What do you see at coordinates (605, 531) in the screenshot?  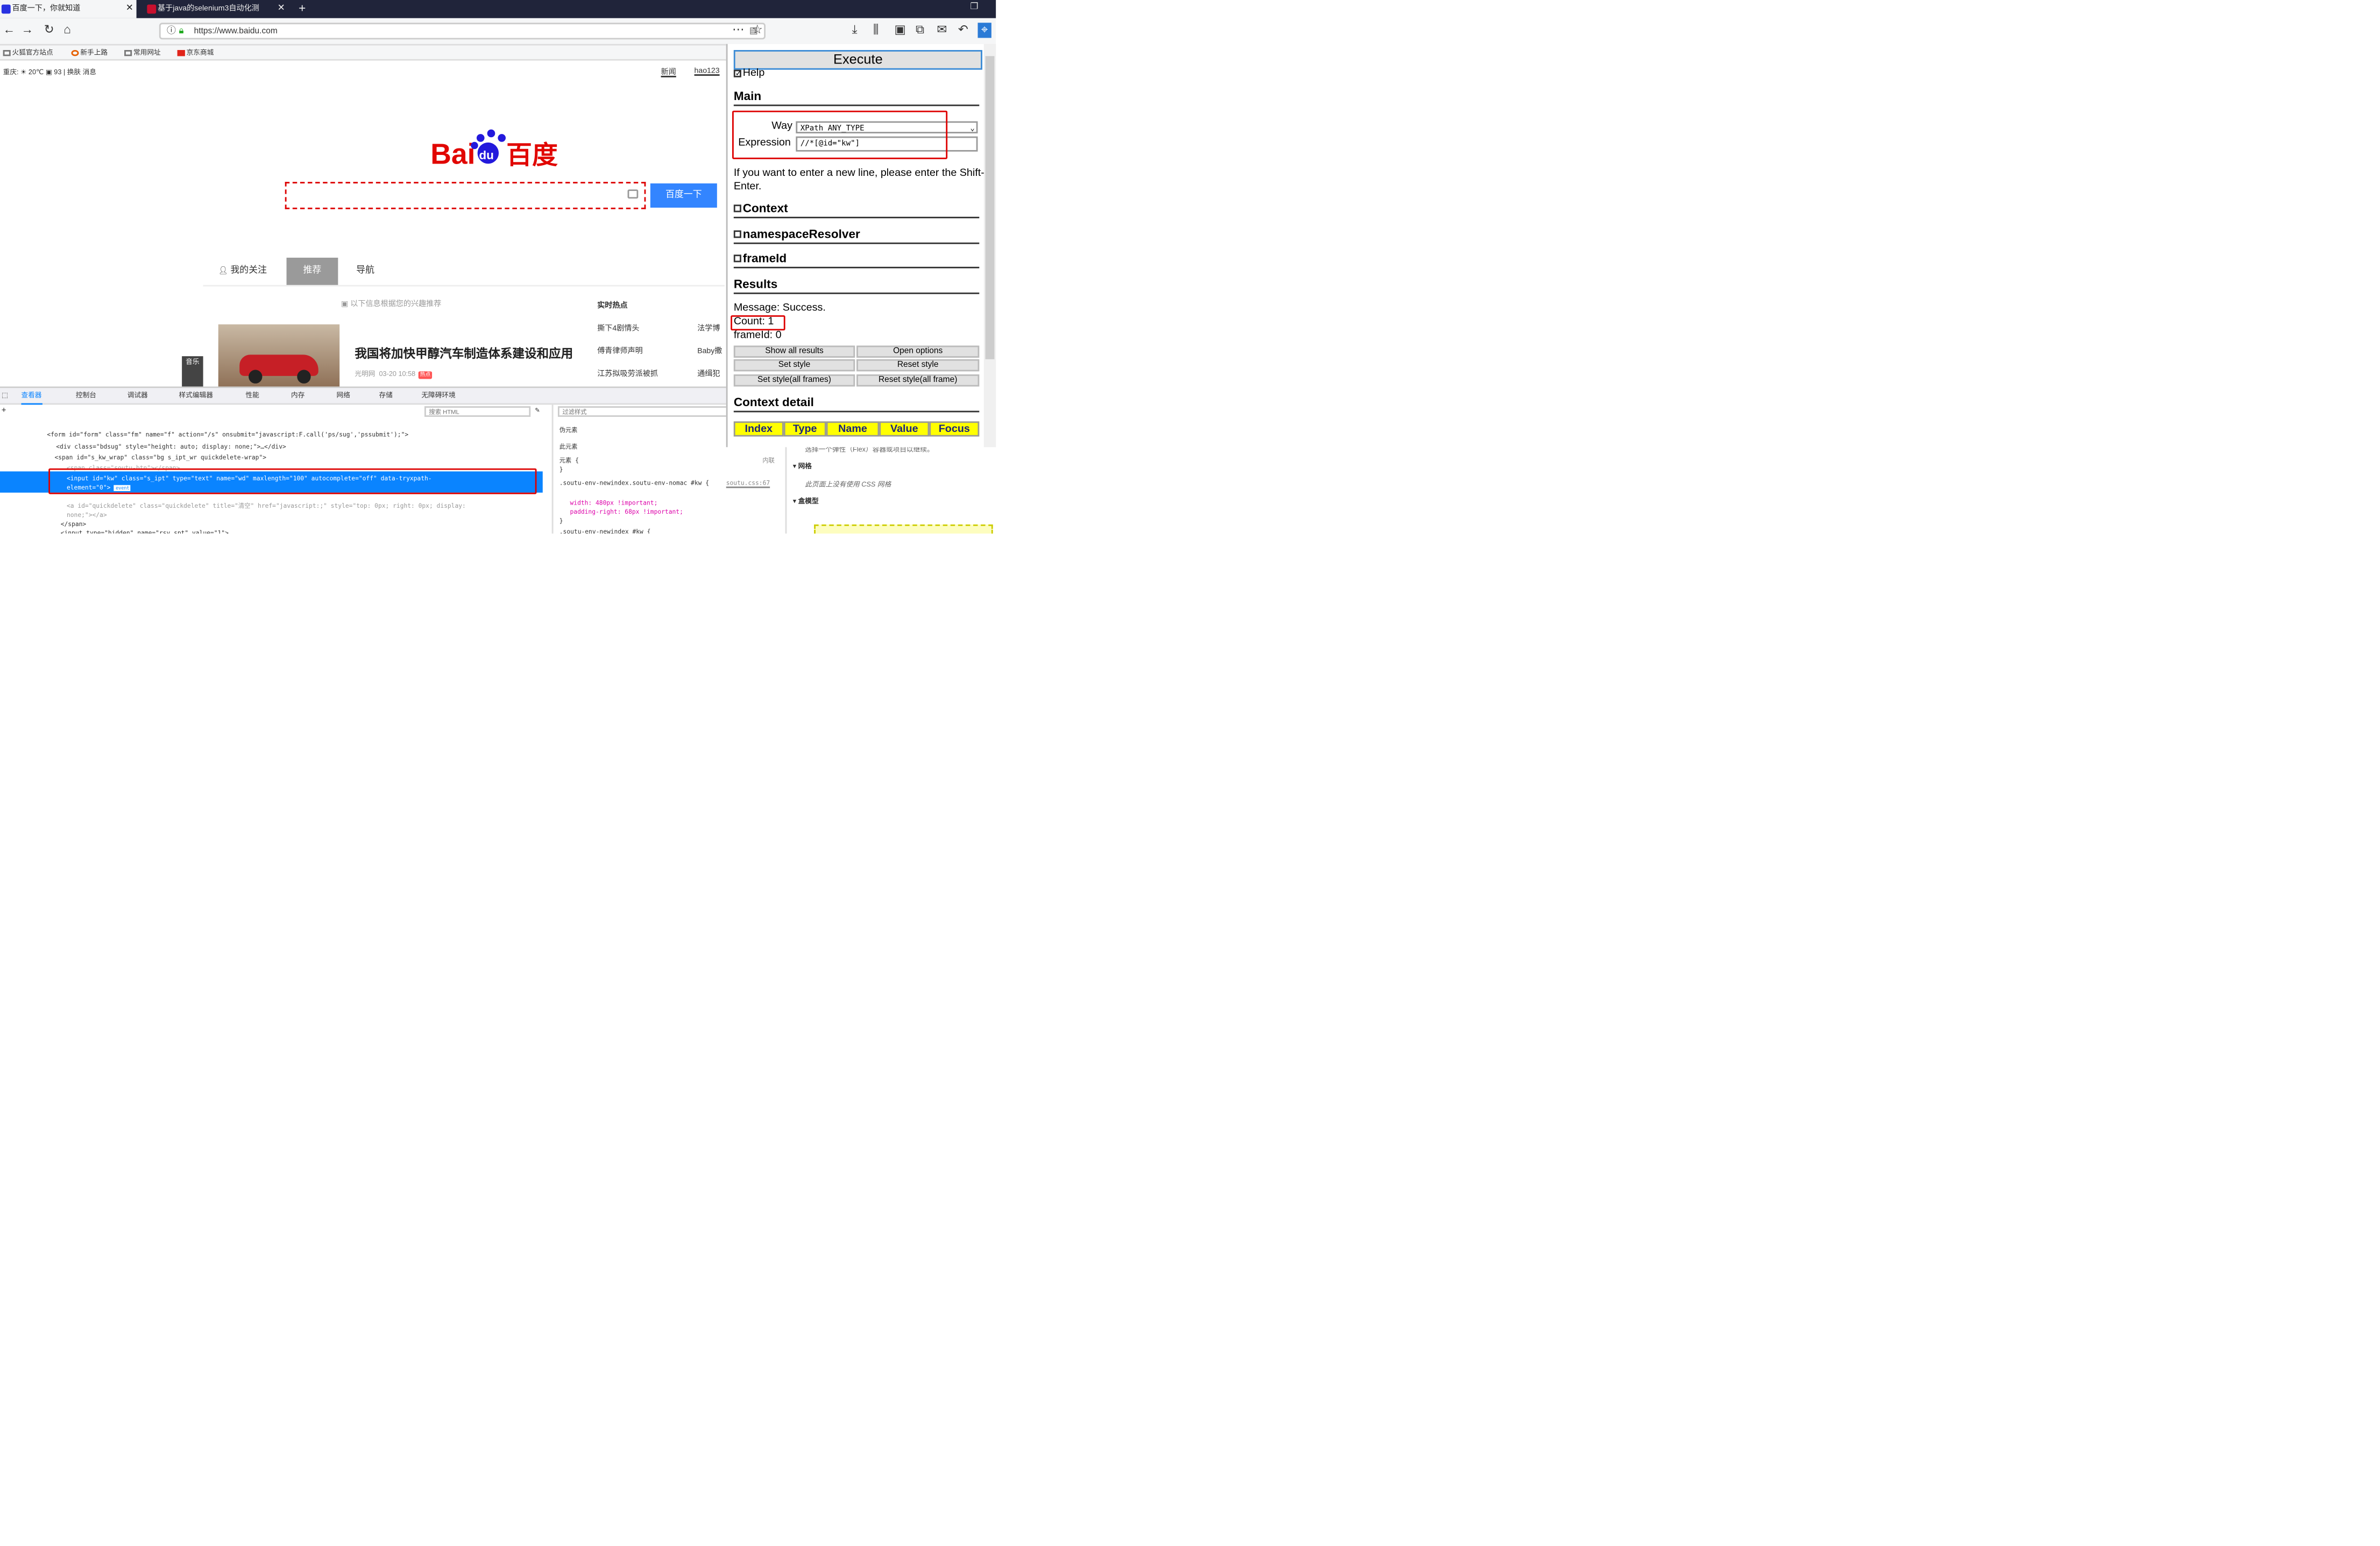 I see `rule-selector: .soutu-env-newindex #kw {` at bounding box center [605, 531].